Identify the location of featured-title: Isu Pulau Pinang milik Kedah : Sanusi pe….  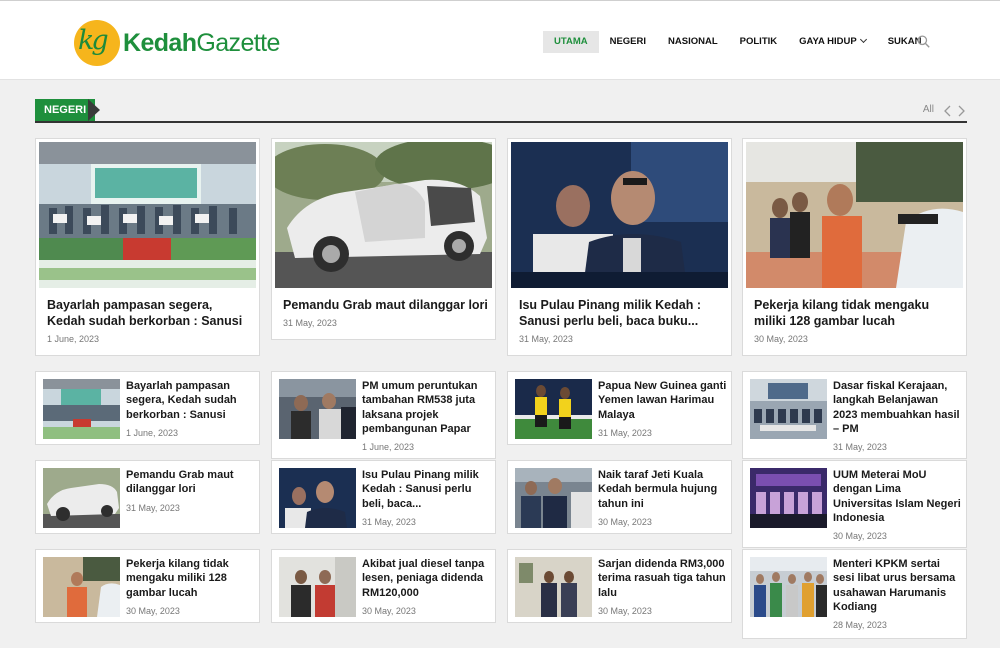
(621, 313).